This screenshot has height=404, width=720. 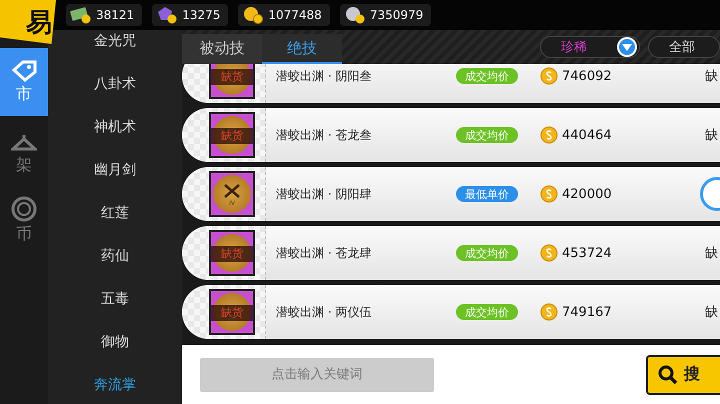 I want to click on dropdown-icon, so click(x=627, y=47).